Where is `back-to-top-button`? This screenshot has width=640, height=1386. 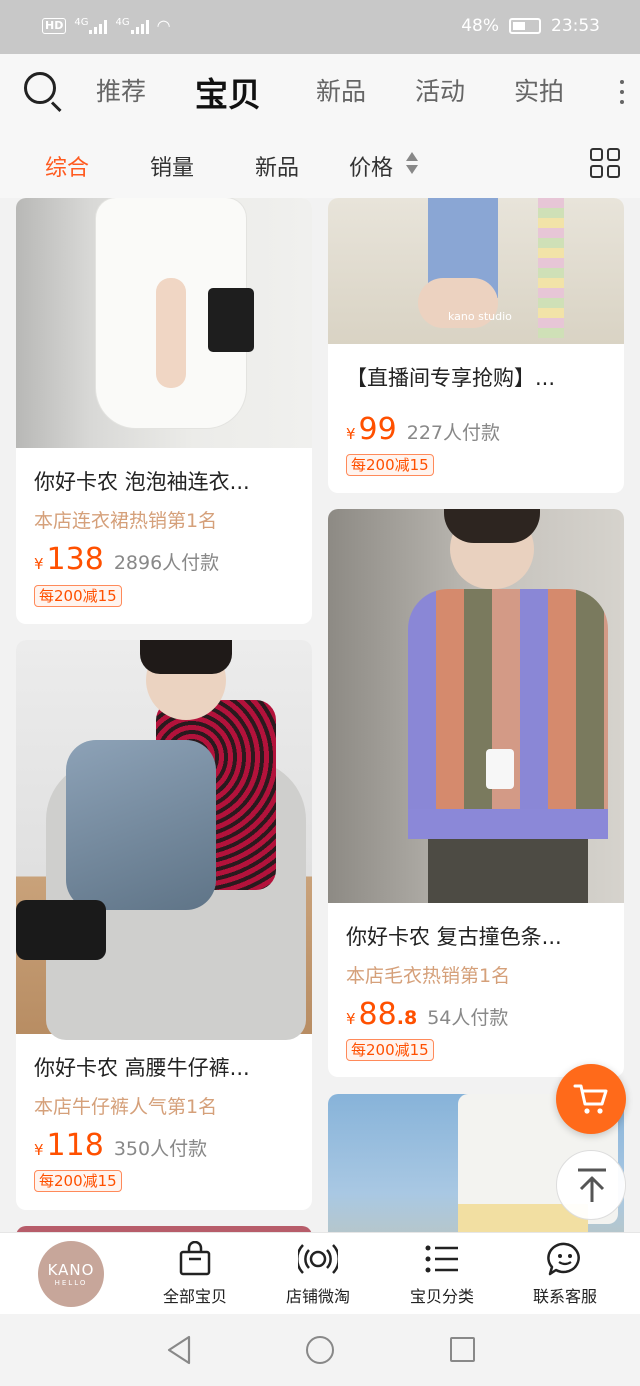
back-to-top-button is located at coordinates (591, 1185).